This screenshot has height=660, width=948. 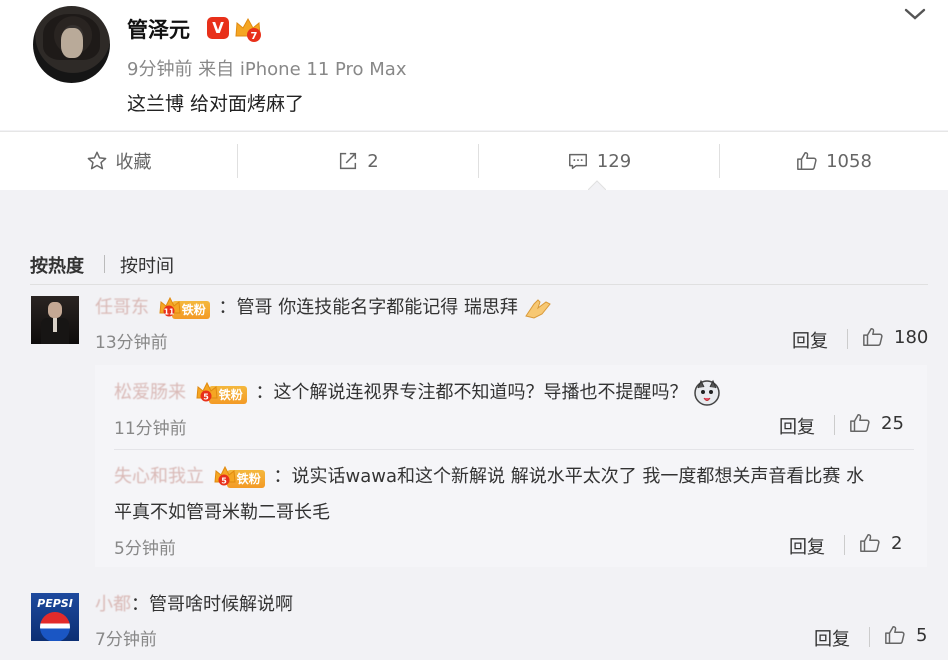 What do you see at coordinates (159, 476) in the screenshot?
I see `replier-name: 失心和我立` at bounding box center [159, 476].